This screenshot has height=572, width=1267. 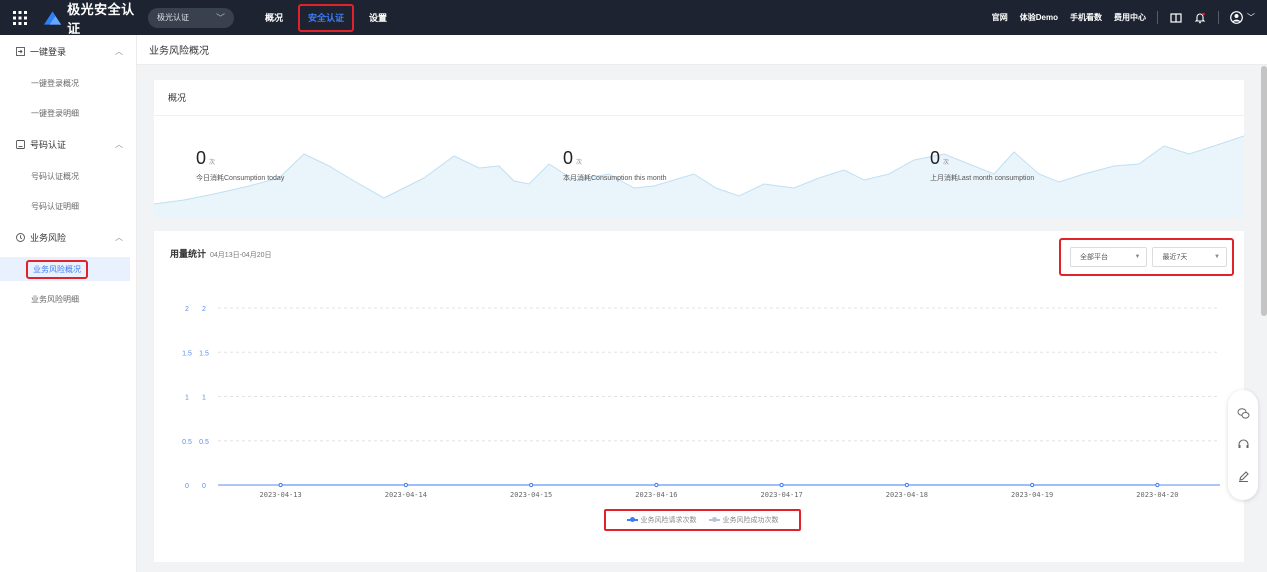 I want to click on y-tick-label: 1.5, so click(x=187, y=353).